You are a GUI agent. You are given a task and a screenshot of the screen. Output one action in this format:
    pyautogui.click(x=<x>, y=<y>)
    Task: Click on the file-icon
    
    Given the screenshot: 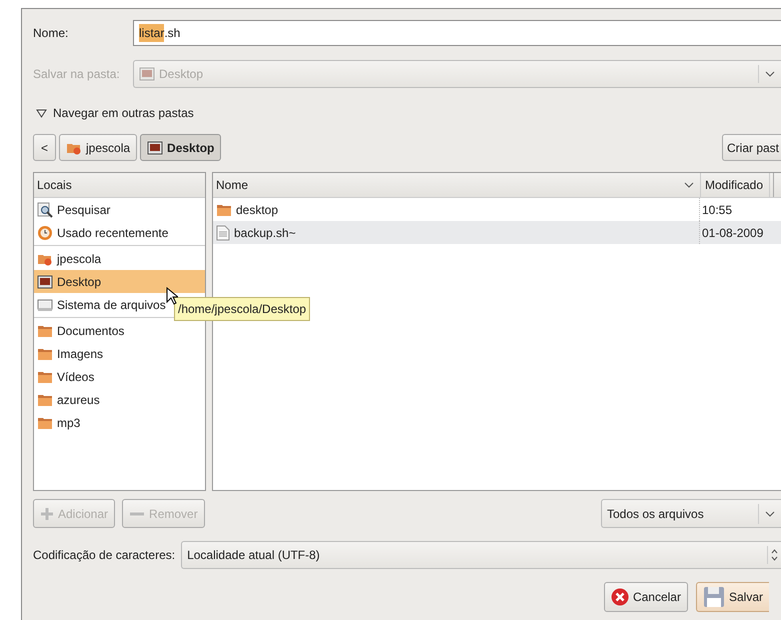 What is the action you would take?
    pyautogui.click(x=223, y=232)
    